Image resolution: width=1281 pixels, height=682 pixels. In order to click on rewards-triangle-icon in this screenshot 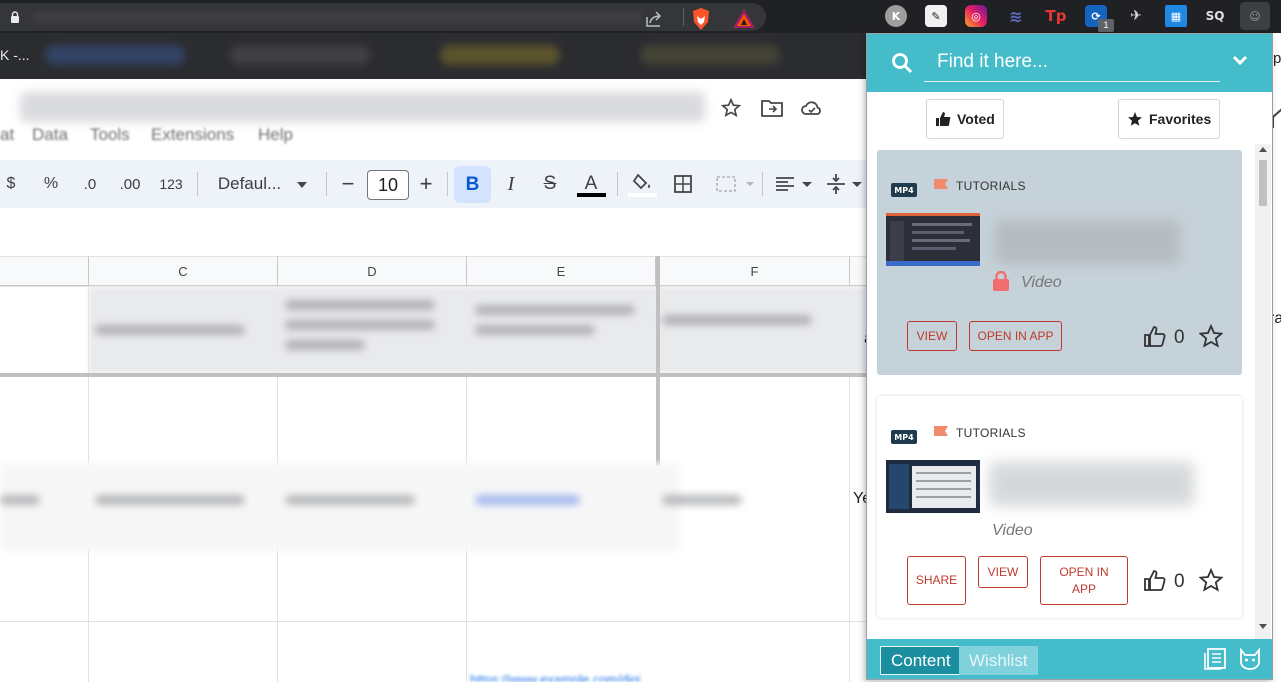, I will do `click(744, 19)`.